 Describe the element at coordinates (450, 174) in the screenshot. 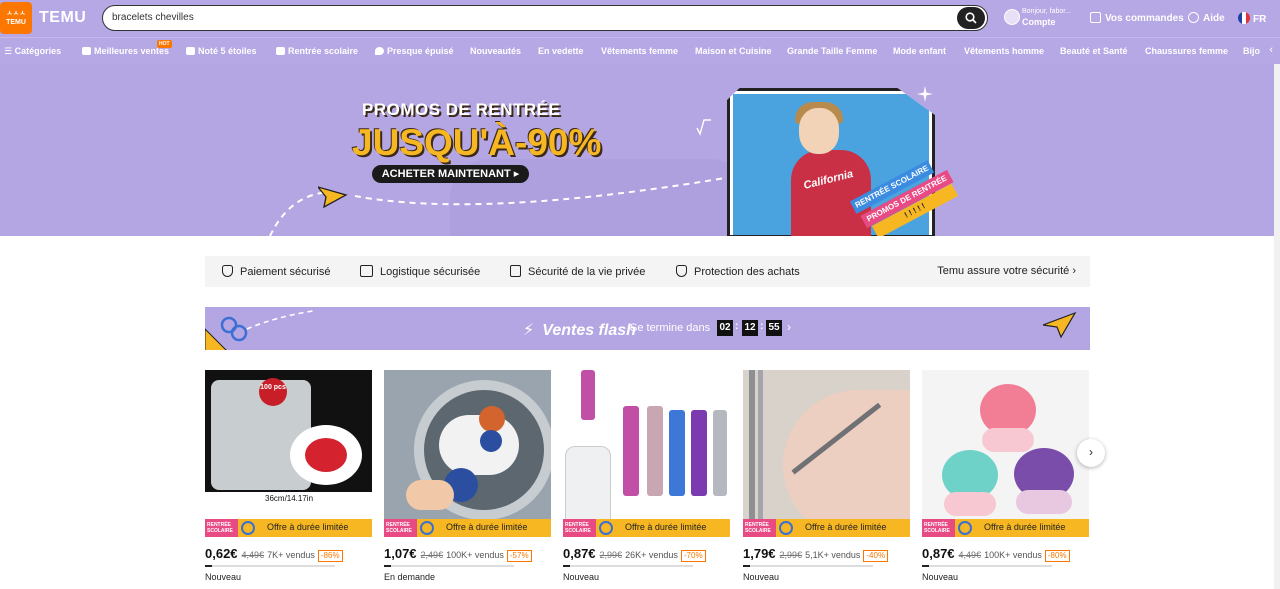

I see `shop-now-button: ACHETER MAINTENANT ▸` at that location.